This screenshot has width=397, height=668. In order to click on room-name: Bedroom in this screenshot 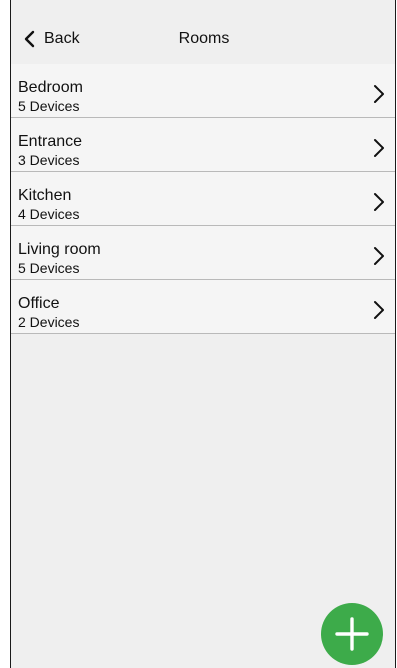, I will do `click(50, 87)`.